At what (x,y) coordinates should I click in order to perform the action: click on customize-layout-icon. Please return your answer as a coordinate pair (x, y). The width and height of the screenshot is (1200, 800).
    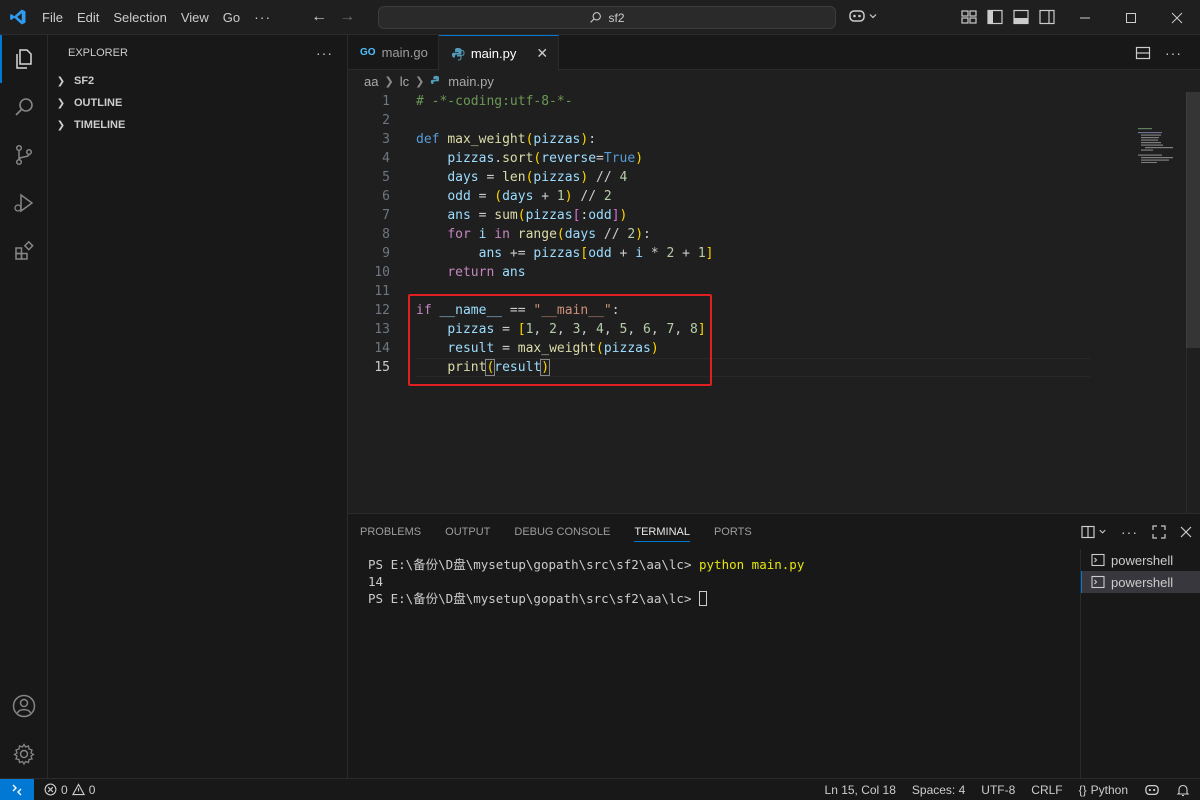
    Looking at the image, I should click on (969, 17).